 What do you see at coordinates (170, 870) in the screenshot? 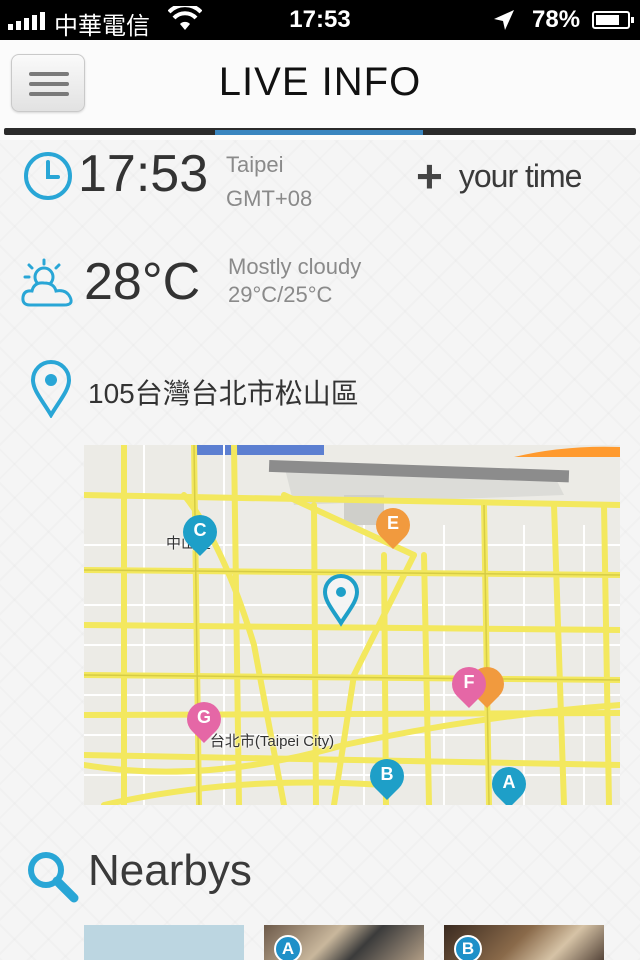
I see `nearbys-title: Nearbys` at bounding box center [170, 870].